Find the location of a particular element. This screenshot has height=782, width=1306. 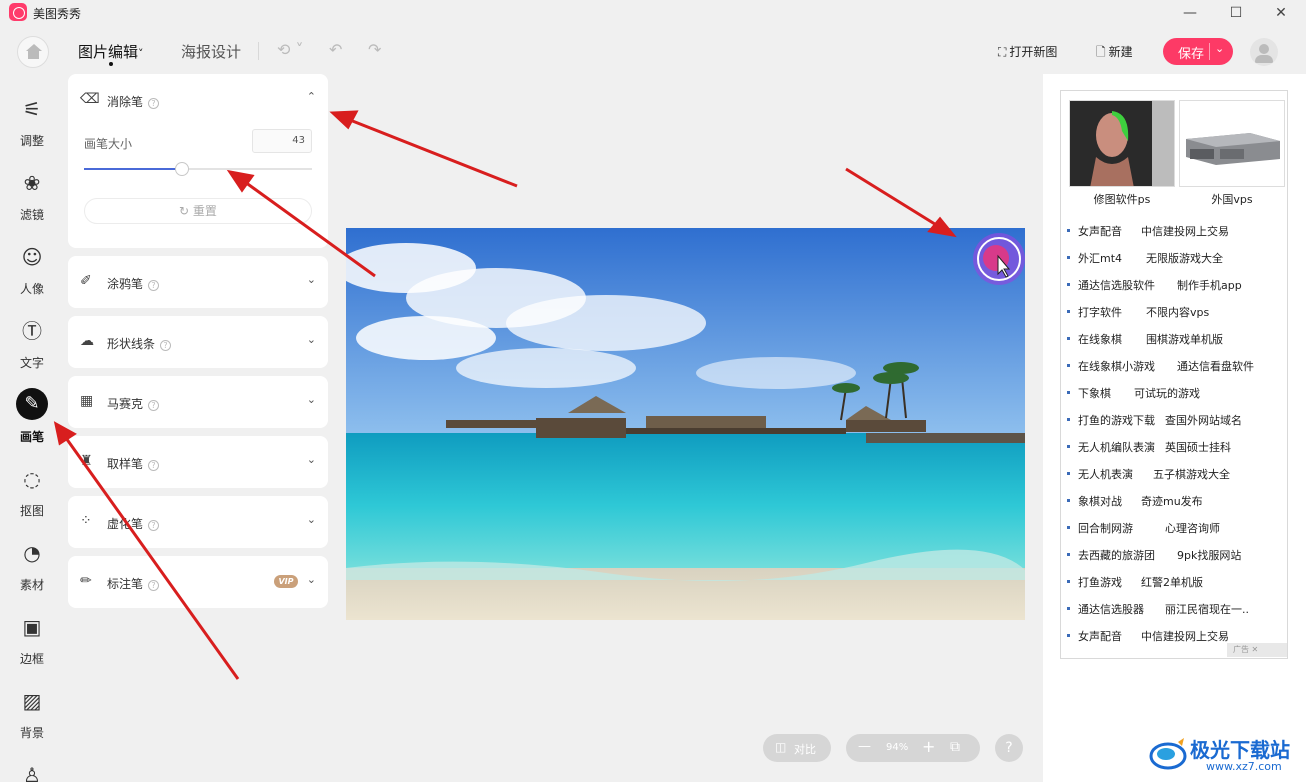

ad-link: 可试玩的游戏 is located at coordinates (1167, 393).